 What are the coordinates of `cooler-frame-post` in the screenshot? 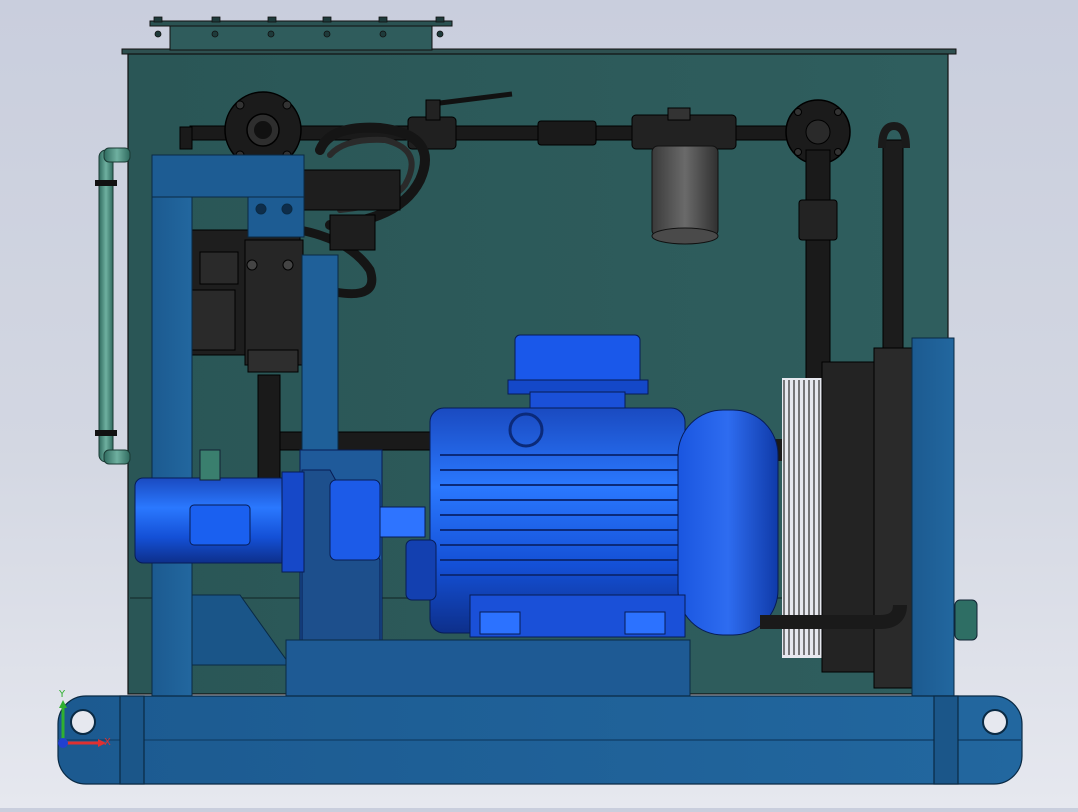 It's located at (944, 518).